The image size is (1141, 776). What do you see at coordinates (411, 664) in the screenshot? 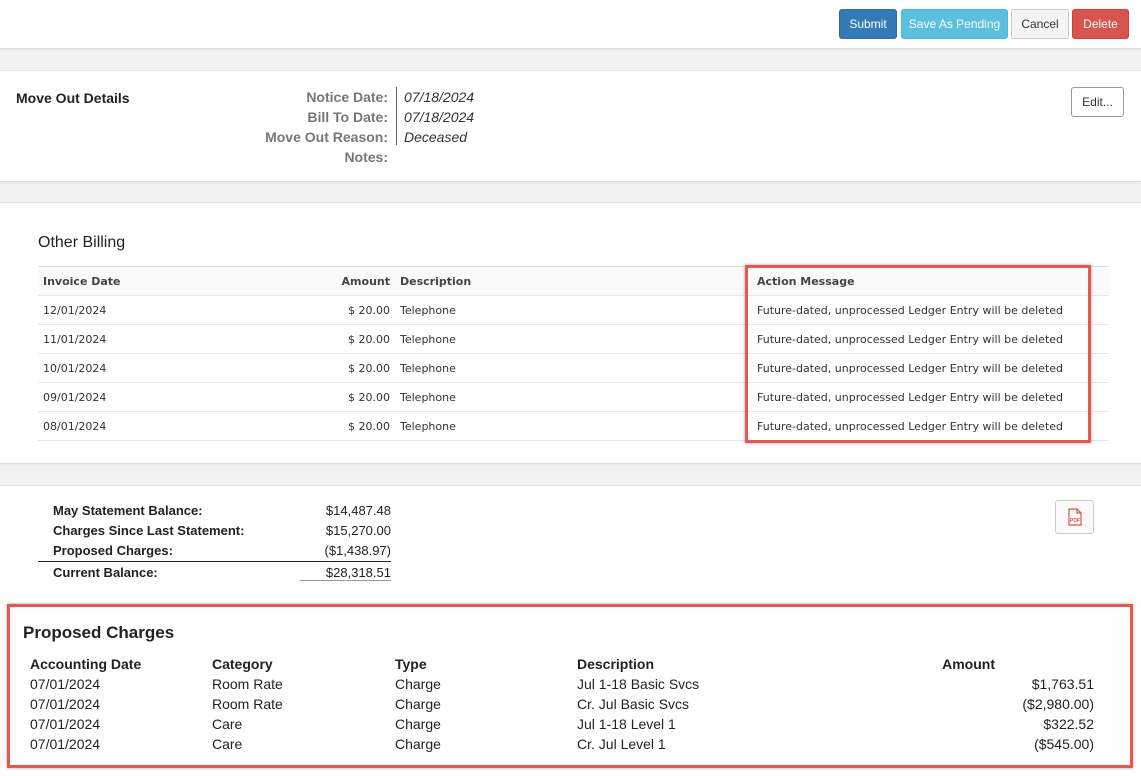
I see `type-header: Type` at bounding box center [411, 664].